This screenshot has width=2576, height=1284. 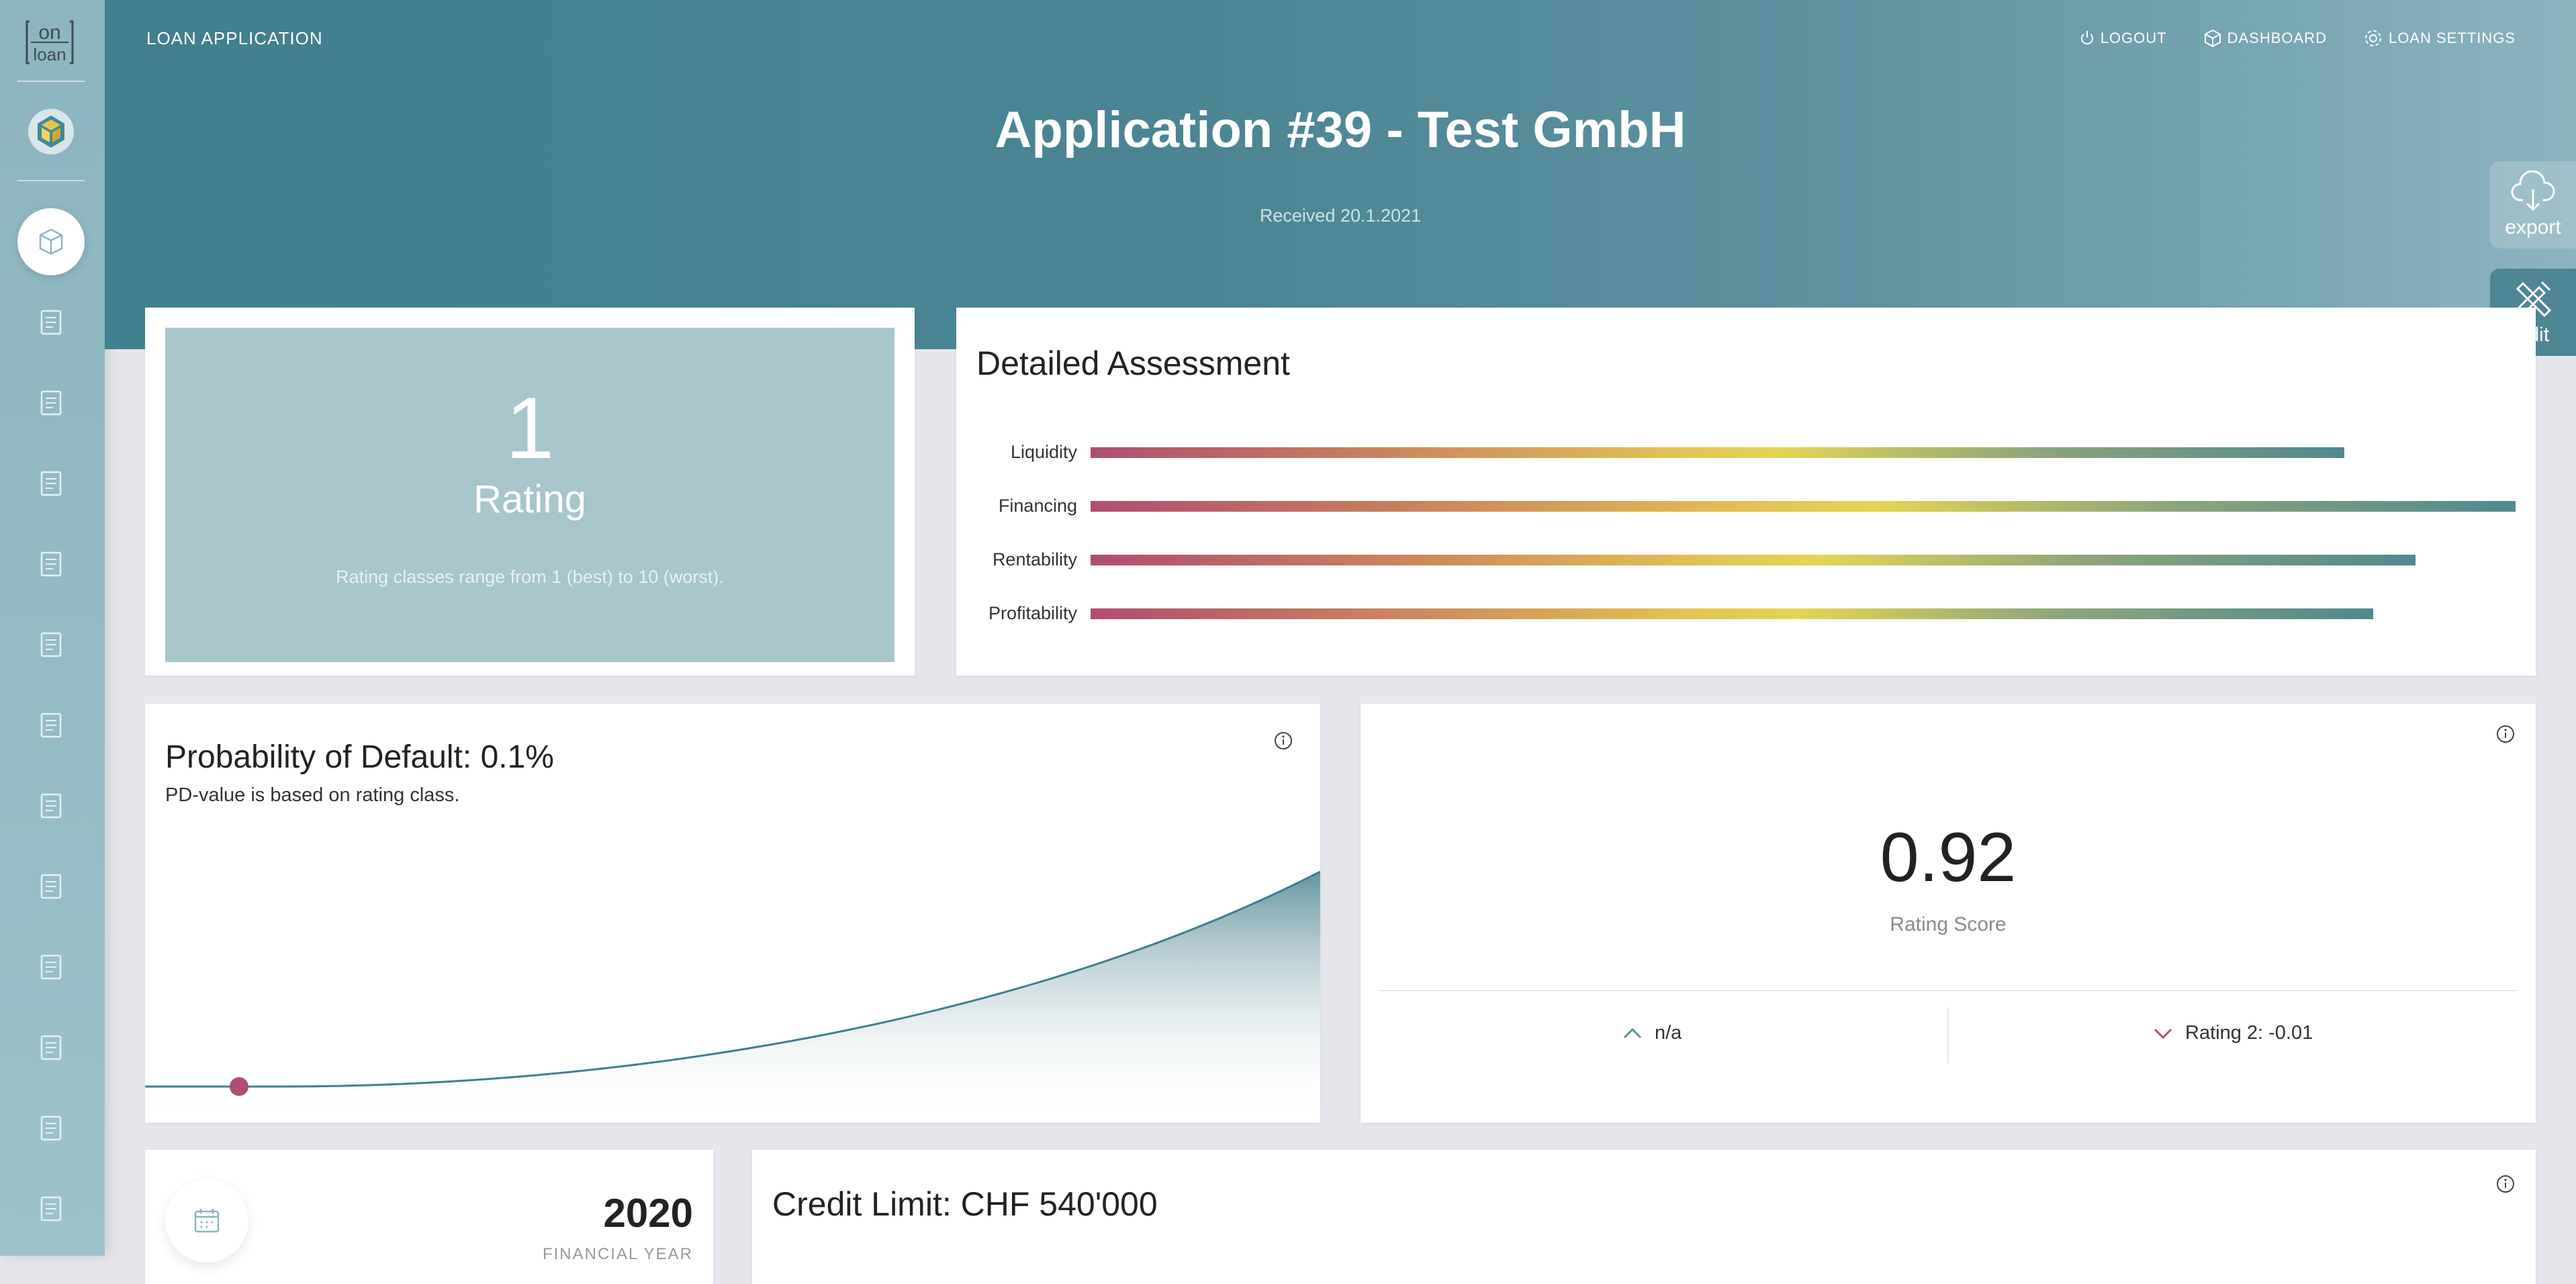 What do you see at coordinates (1043, 452) in the screenshot?
I see `assessment-label: Liquidity` at bounding box center [1043, 452].